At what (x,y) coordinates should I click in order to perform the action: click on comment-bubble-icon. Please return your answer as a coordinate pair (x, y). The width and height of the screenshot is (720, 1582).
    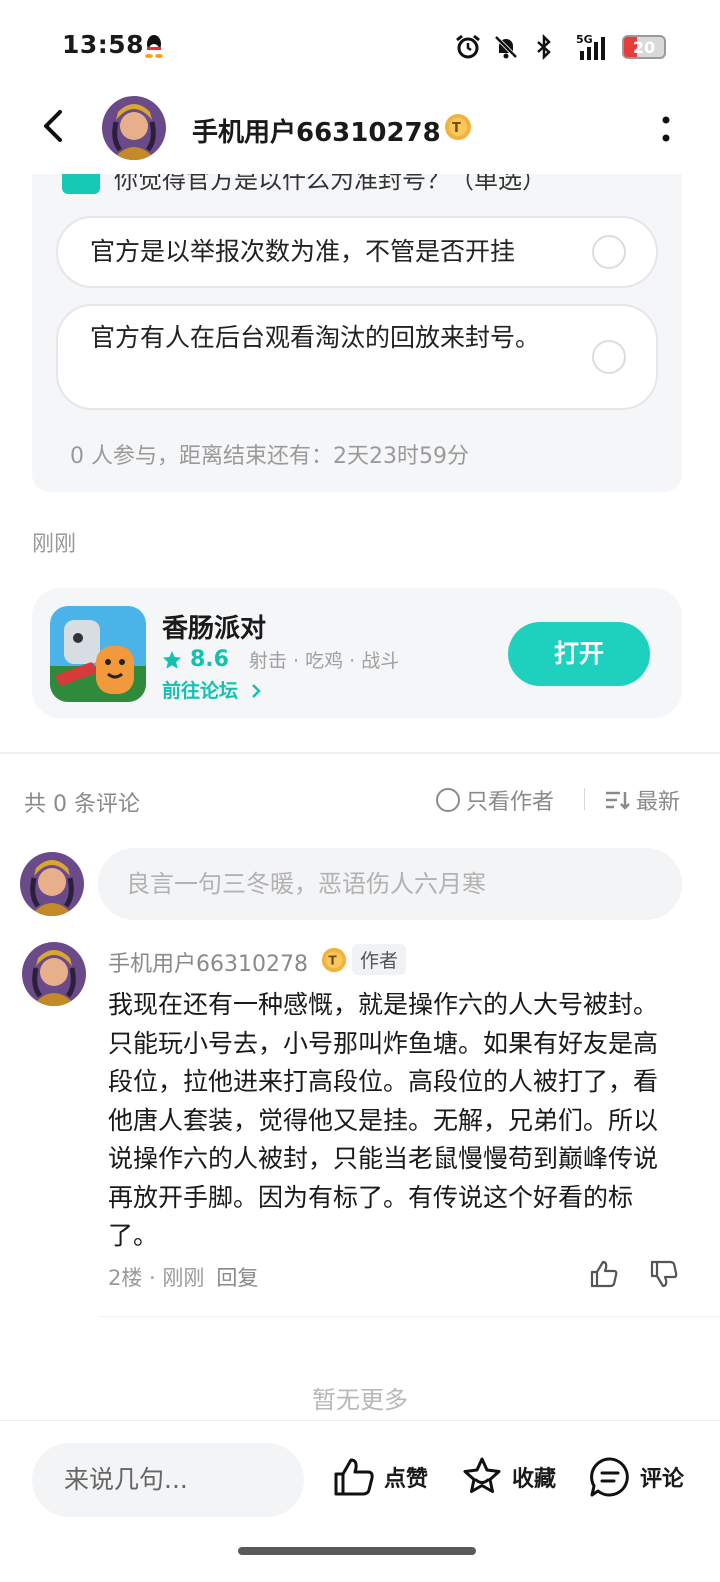
    Looking at the image, I should click on (609, 1477).